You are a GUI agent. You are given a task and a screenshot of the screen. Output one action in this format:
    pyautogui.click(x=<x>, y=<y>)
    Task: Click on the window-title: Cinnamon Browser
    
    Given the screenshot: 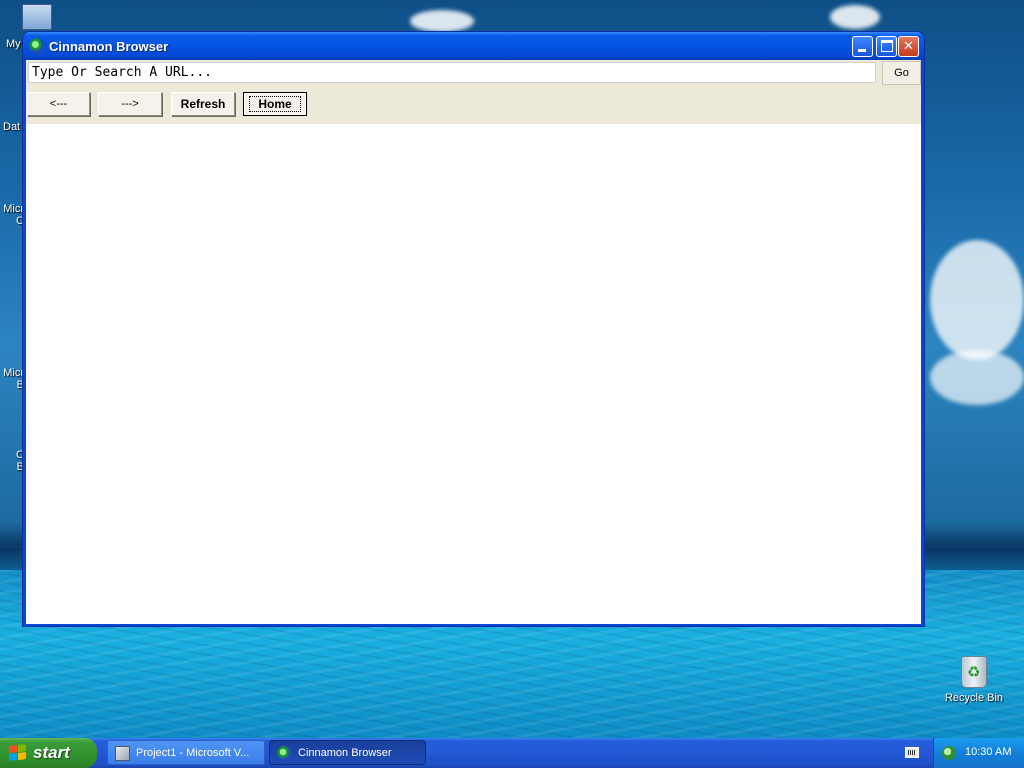 What is the action you would take?
    pyautogui.click(x=109, y=46)
    